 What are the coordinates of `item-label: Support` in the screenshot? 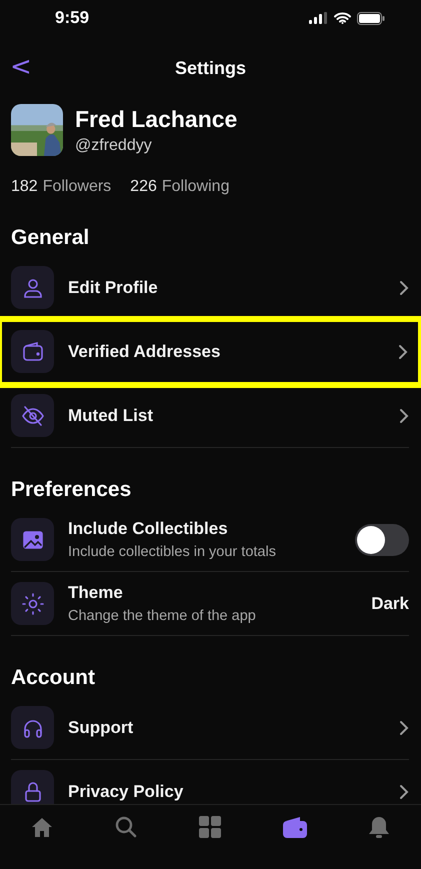 It's located at (101, 728).